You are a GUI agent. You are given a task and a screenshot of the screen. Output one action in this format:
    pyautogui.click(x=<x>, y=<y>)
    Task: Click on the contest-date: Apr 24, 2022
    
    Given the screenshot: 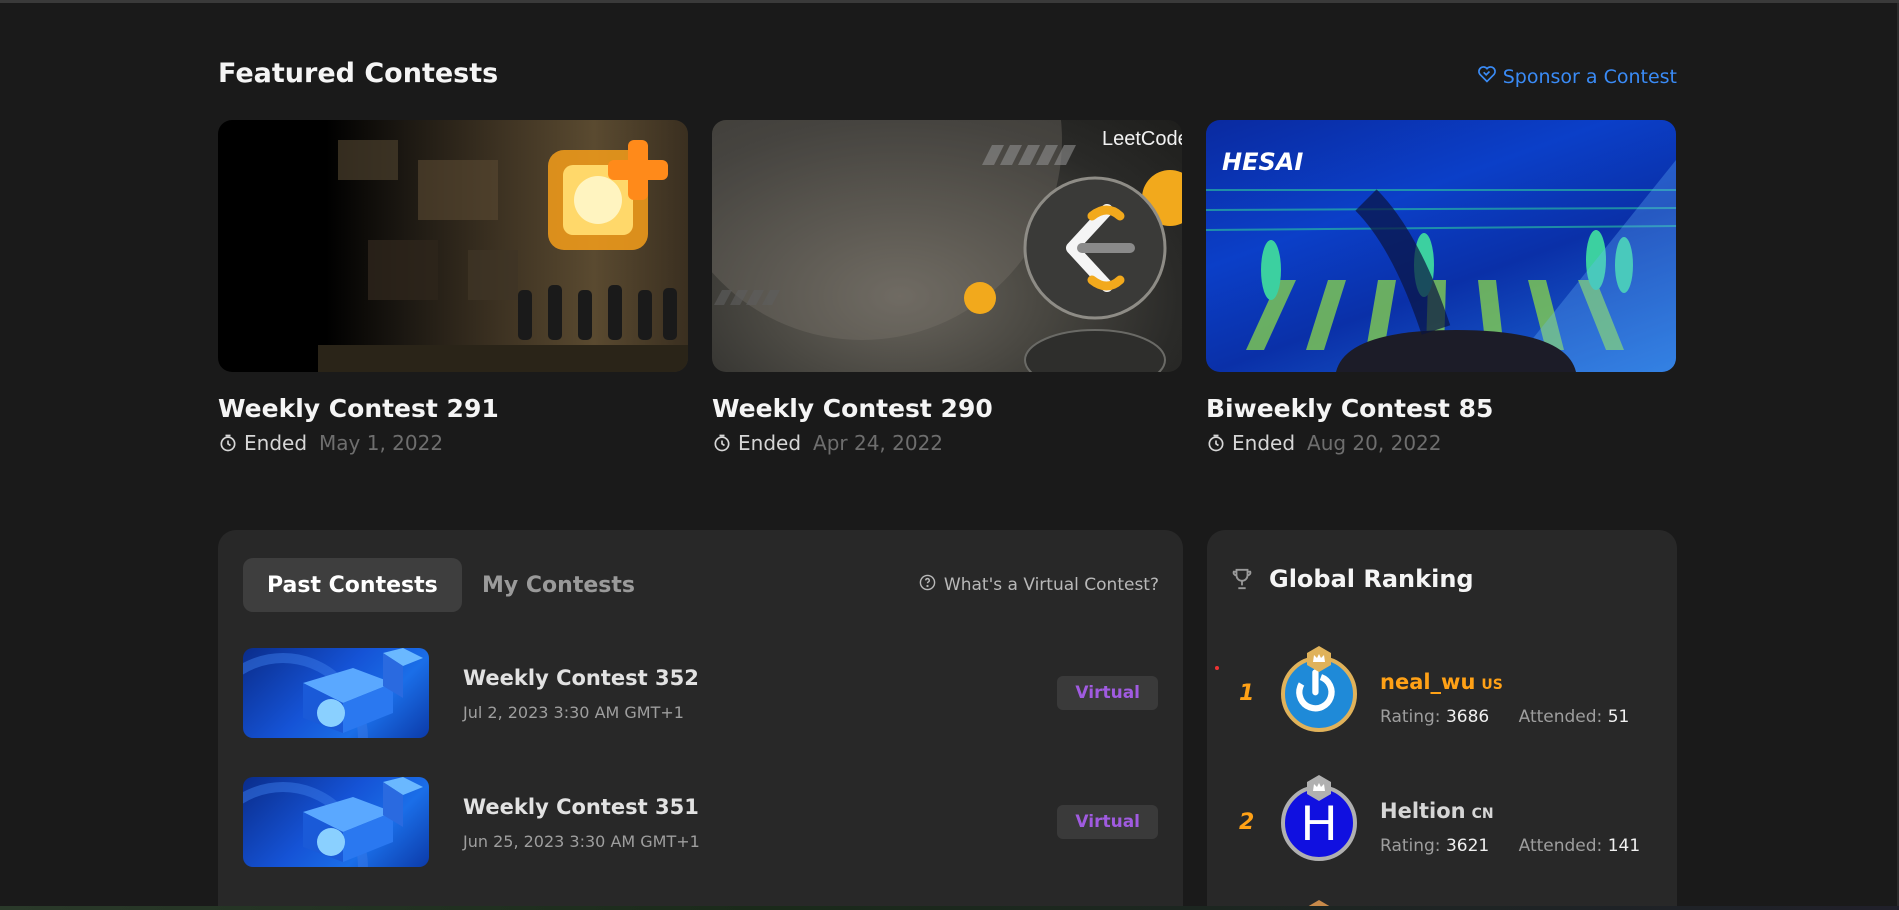 What is the action you would take?
    pyautogui.click(x=878, y=443)
    